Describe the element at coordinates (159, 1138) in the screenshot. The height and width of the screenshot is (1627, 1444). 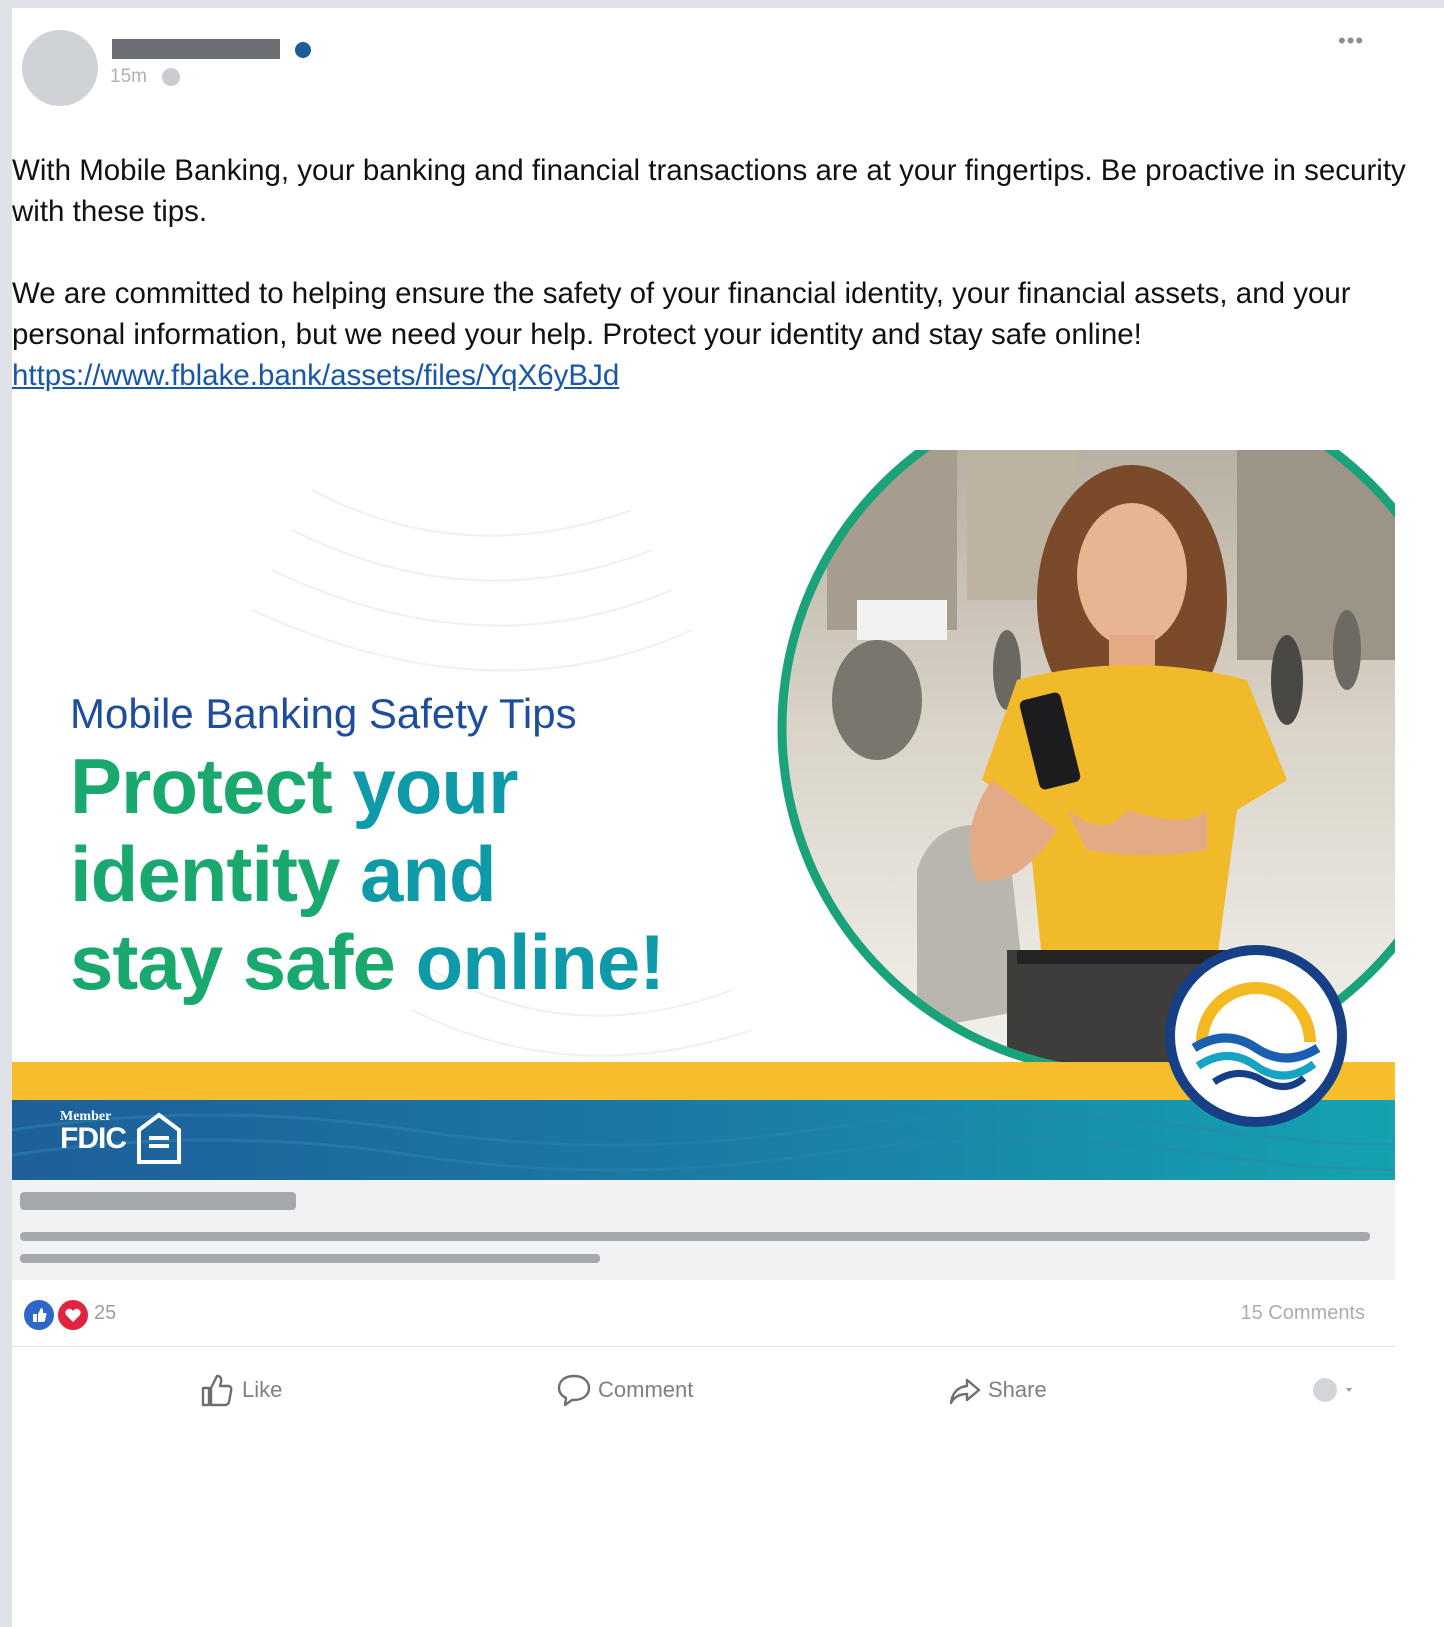
I see `equal-housing-lender-icon` at that location.